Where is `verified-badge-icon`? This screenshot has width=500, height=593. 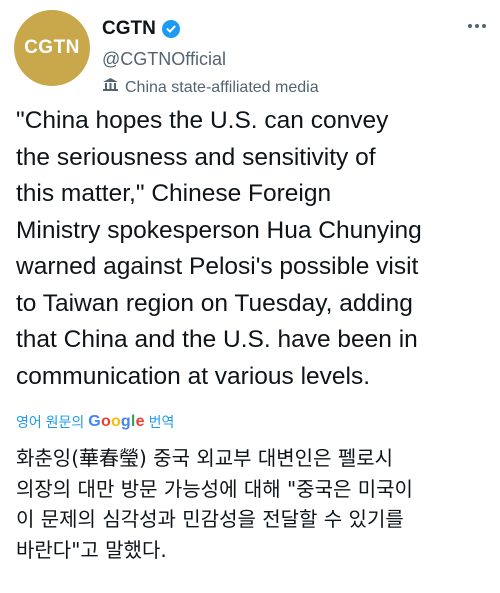
verified-badge-icon is located at coordinates (170, 29).